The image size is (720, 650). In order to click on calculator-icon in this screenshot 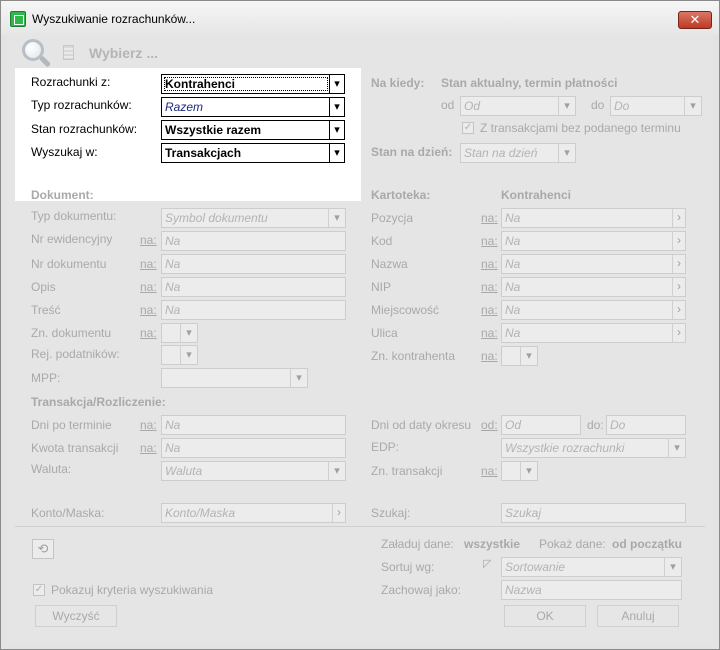, I will do `click(68, 52)`.